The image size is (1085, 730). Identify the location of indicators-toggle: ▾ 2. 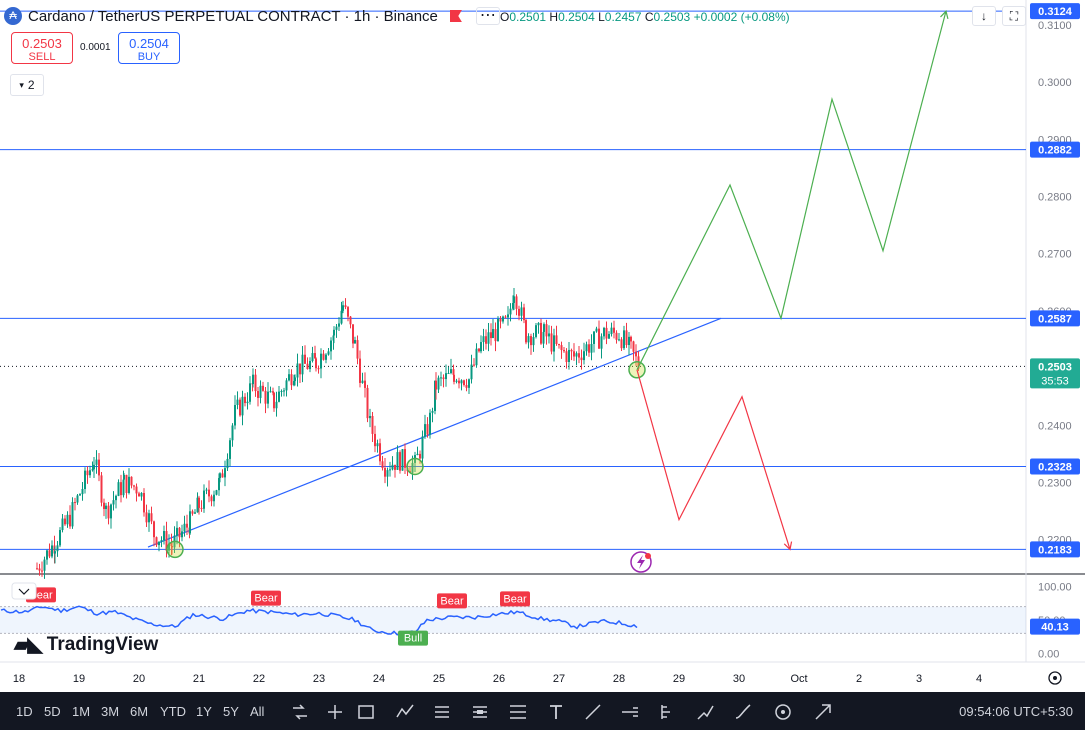
(27, 85).